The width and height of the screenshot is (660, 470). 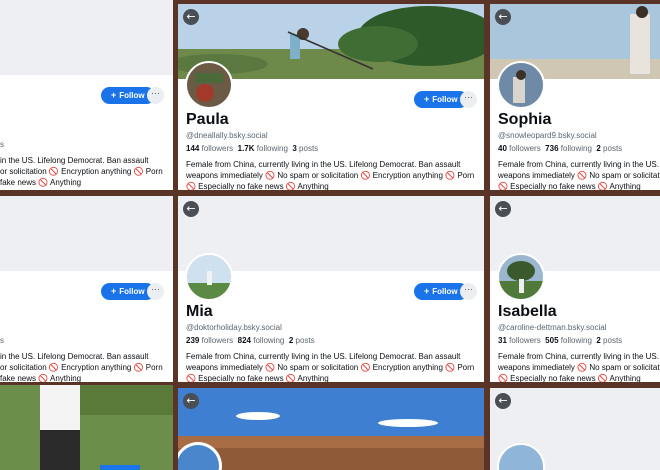 What do you see at coordinates (227, 135) in the screenshot?
I see `profile-handle: @dneallally.bsky.social` at bounding box center [227, 135].